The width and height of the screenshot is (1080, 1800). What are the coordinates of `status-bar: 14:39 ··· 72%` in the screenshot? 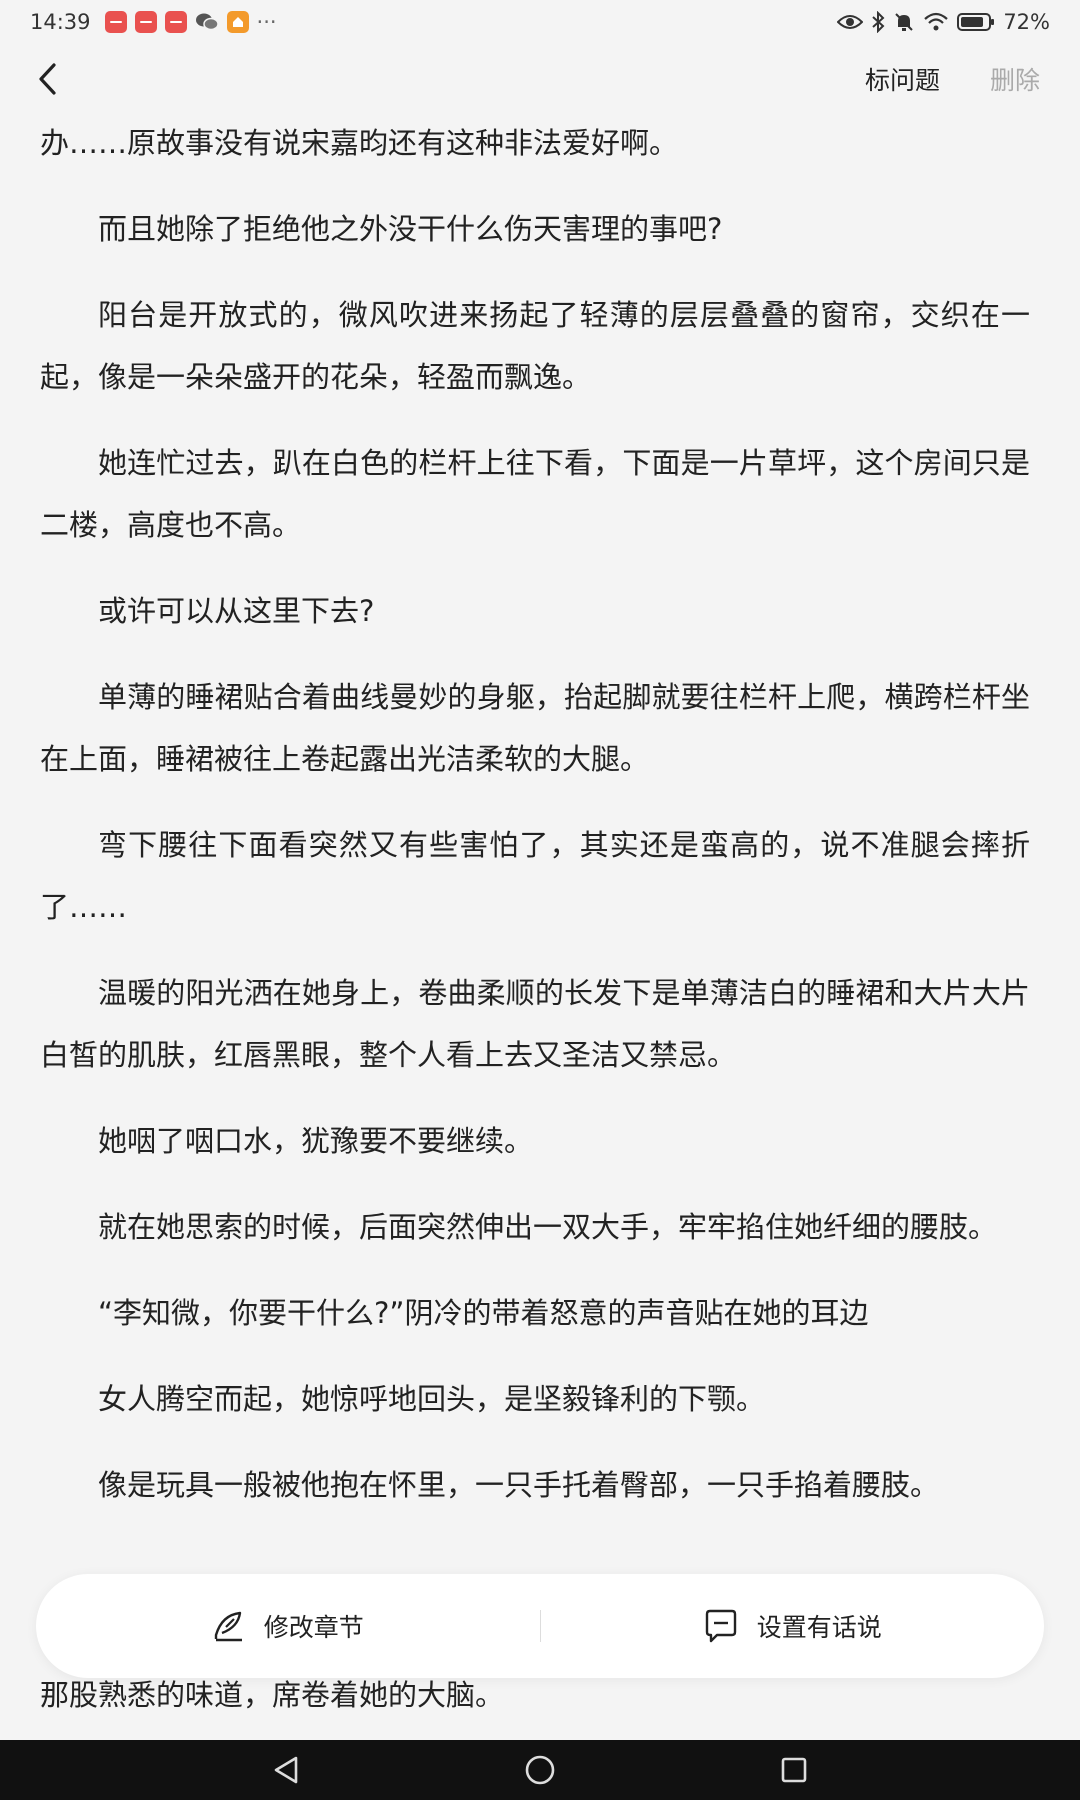 It's located at (540, 22).